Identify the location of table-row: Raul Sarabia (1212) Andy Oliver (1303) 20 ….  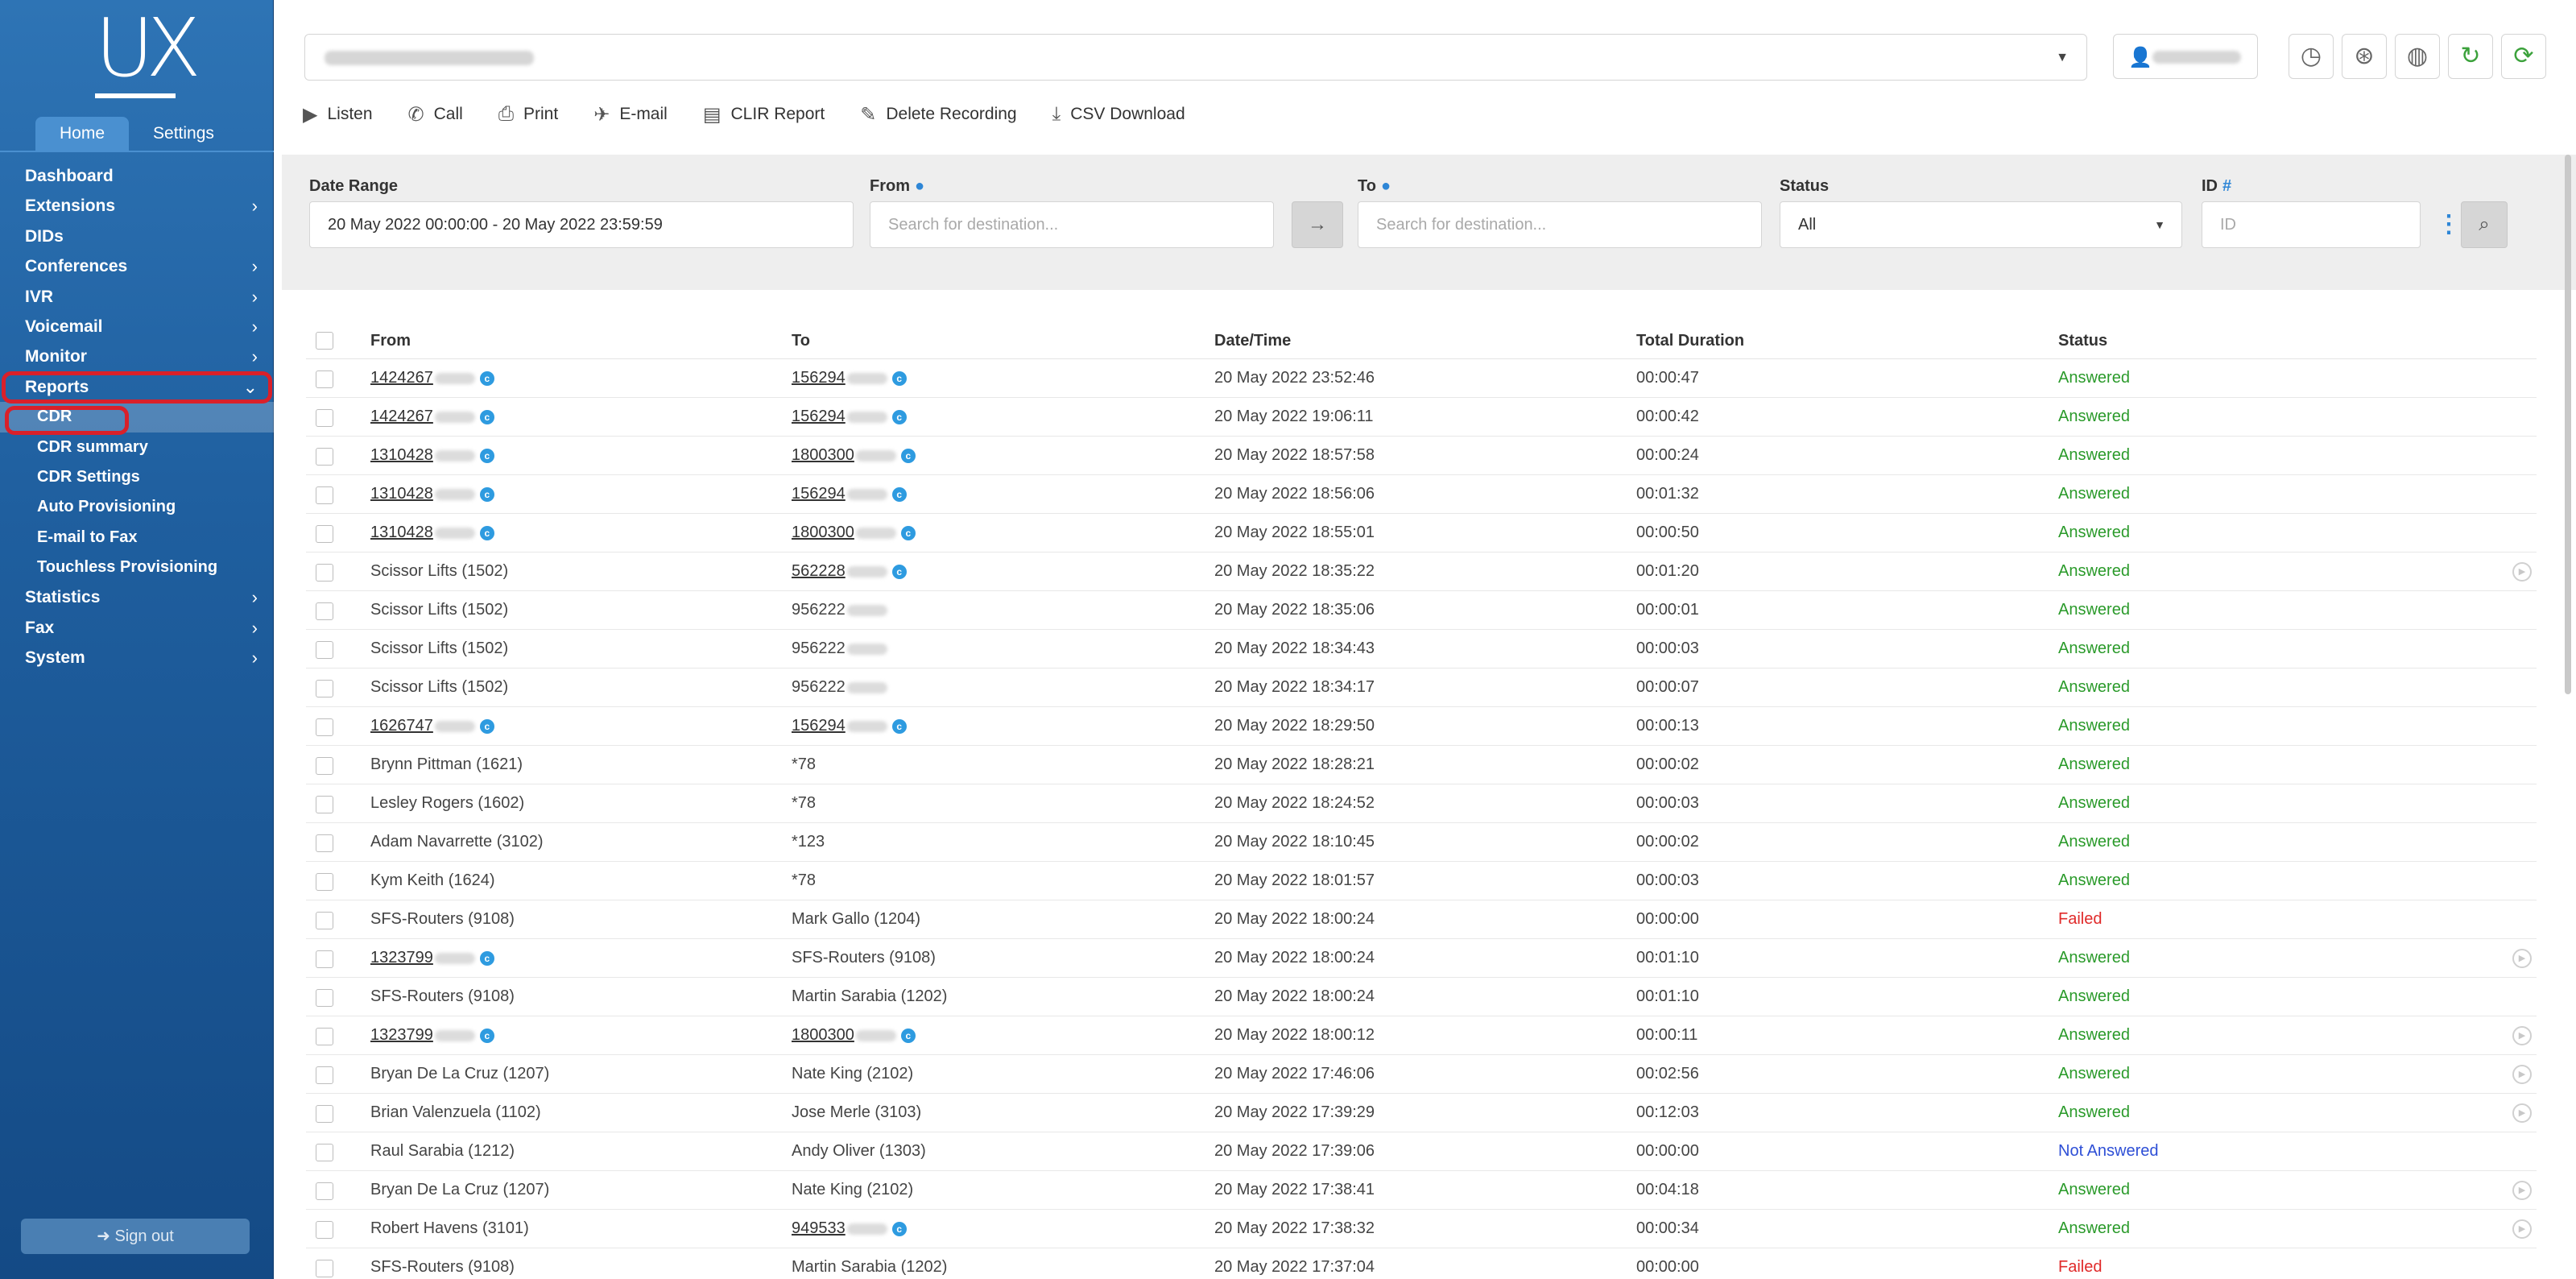
(1422, 1151).